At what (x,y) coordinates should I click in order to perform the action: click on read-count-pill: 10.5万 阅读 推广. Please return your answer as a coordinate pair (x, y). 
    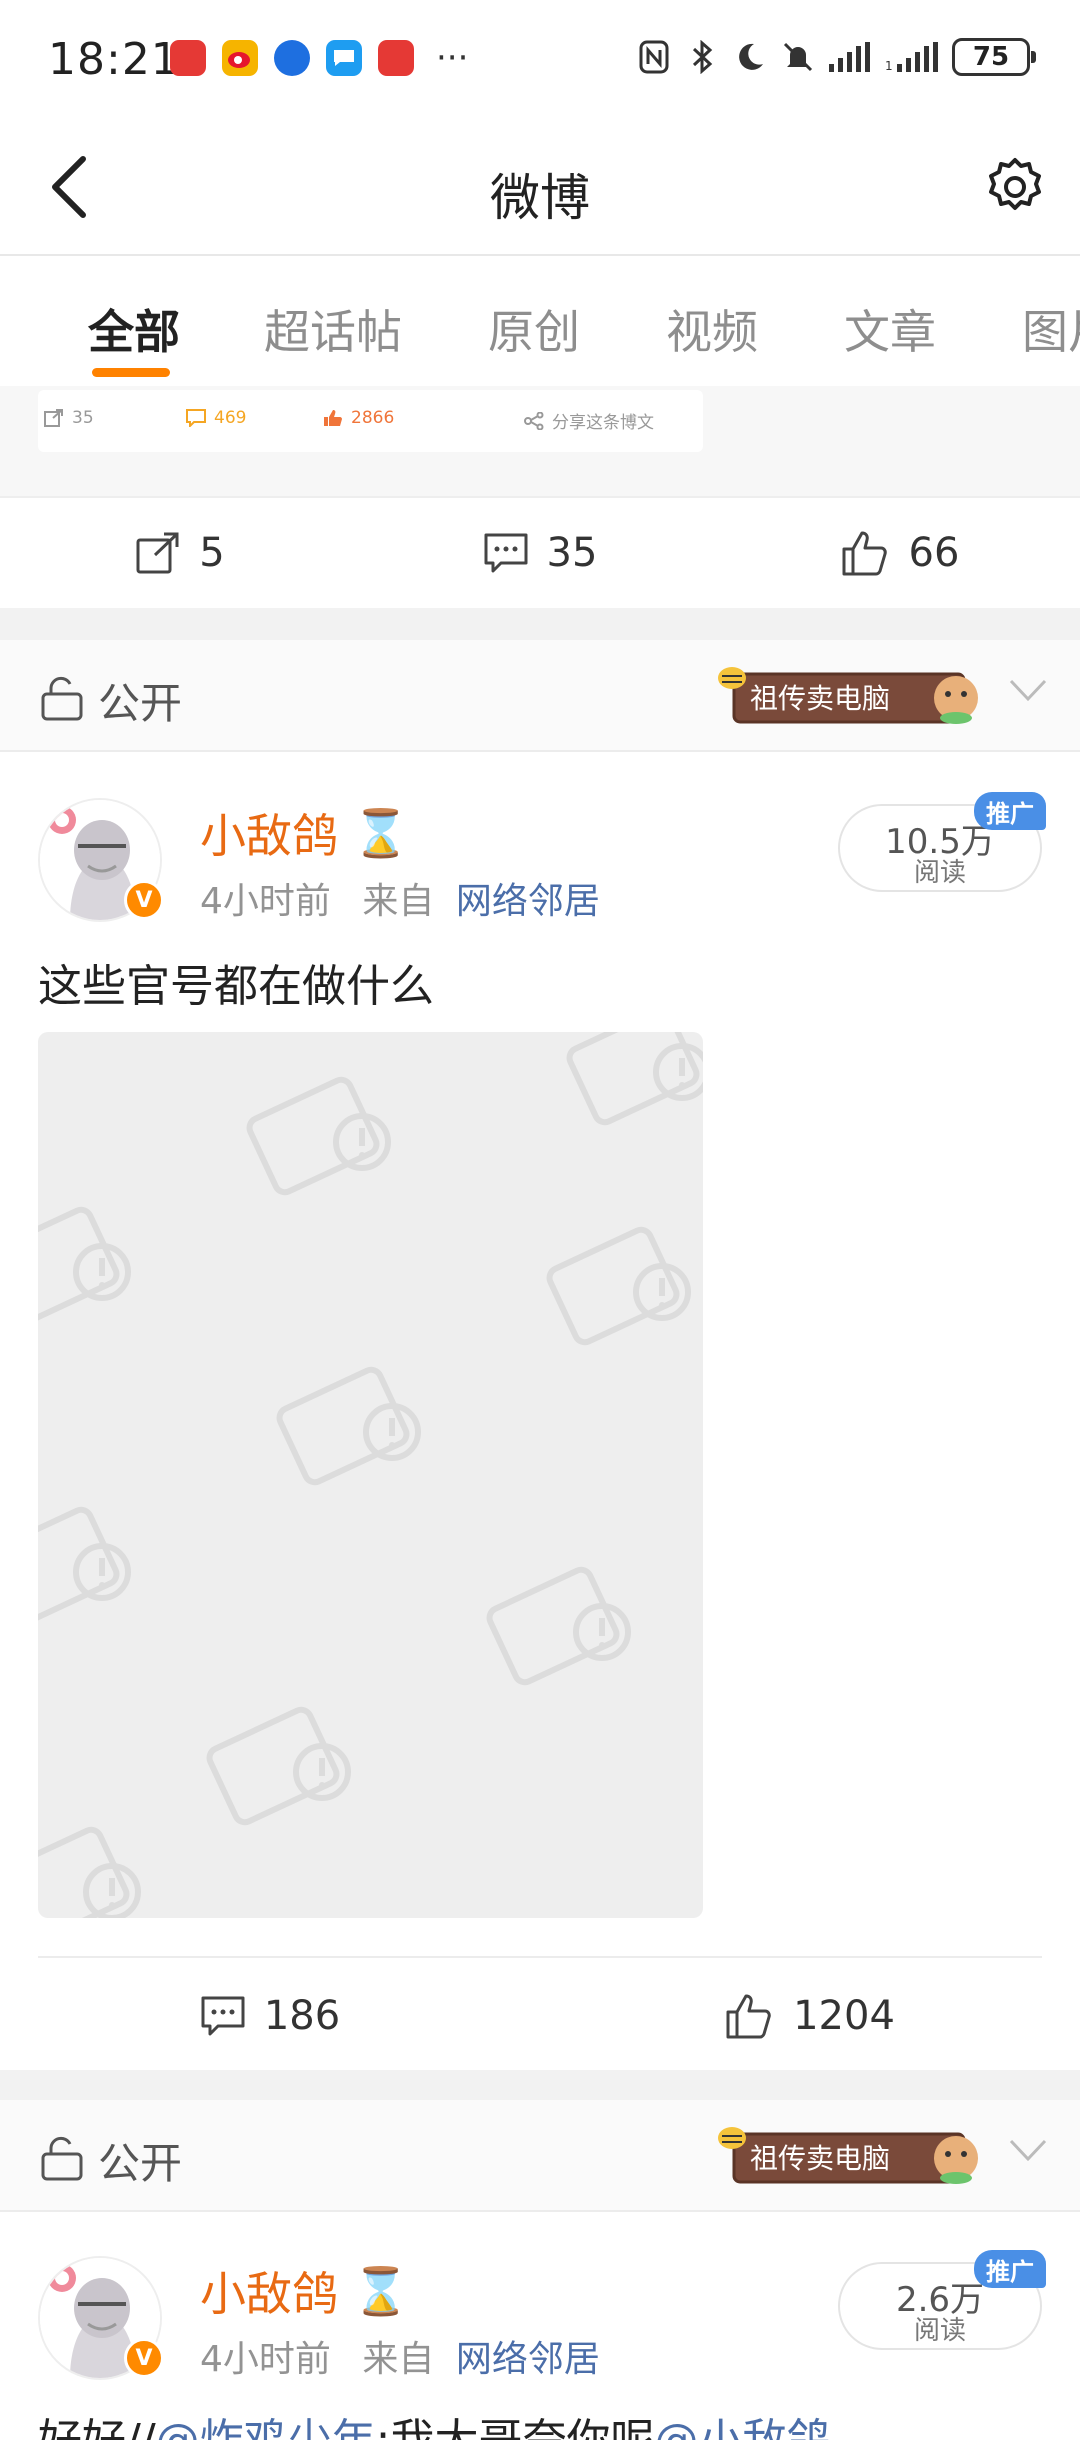
    Looking at the image, I should click on (942, 842).